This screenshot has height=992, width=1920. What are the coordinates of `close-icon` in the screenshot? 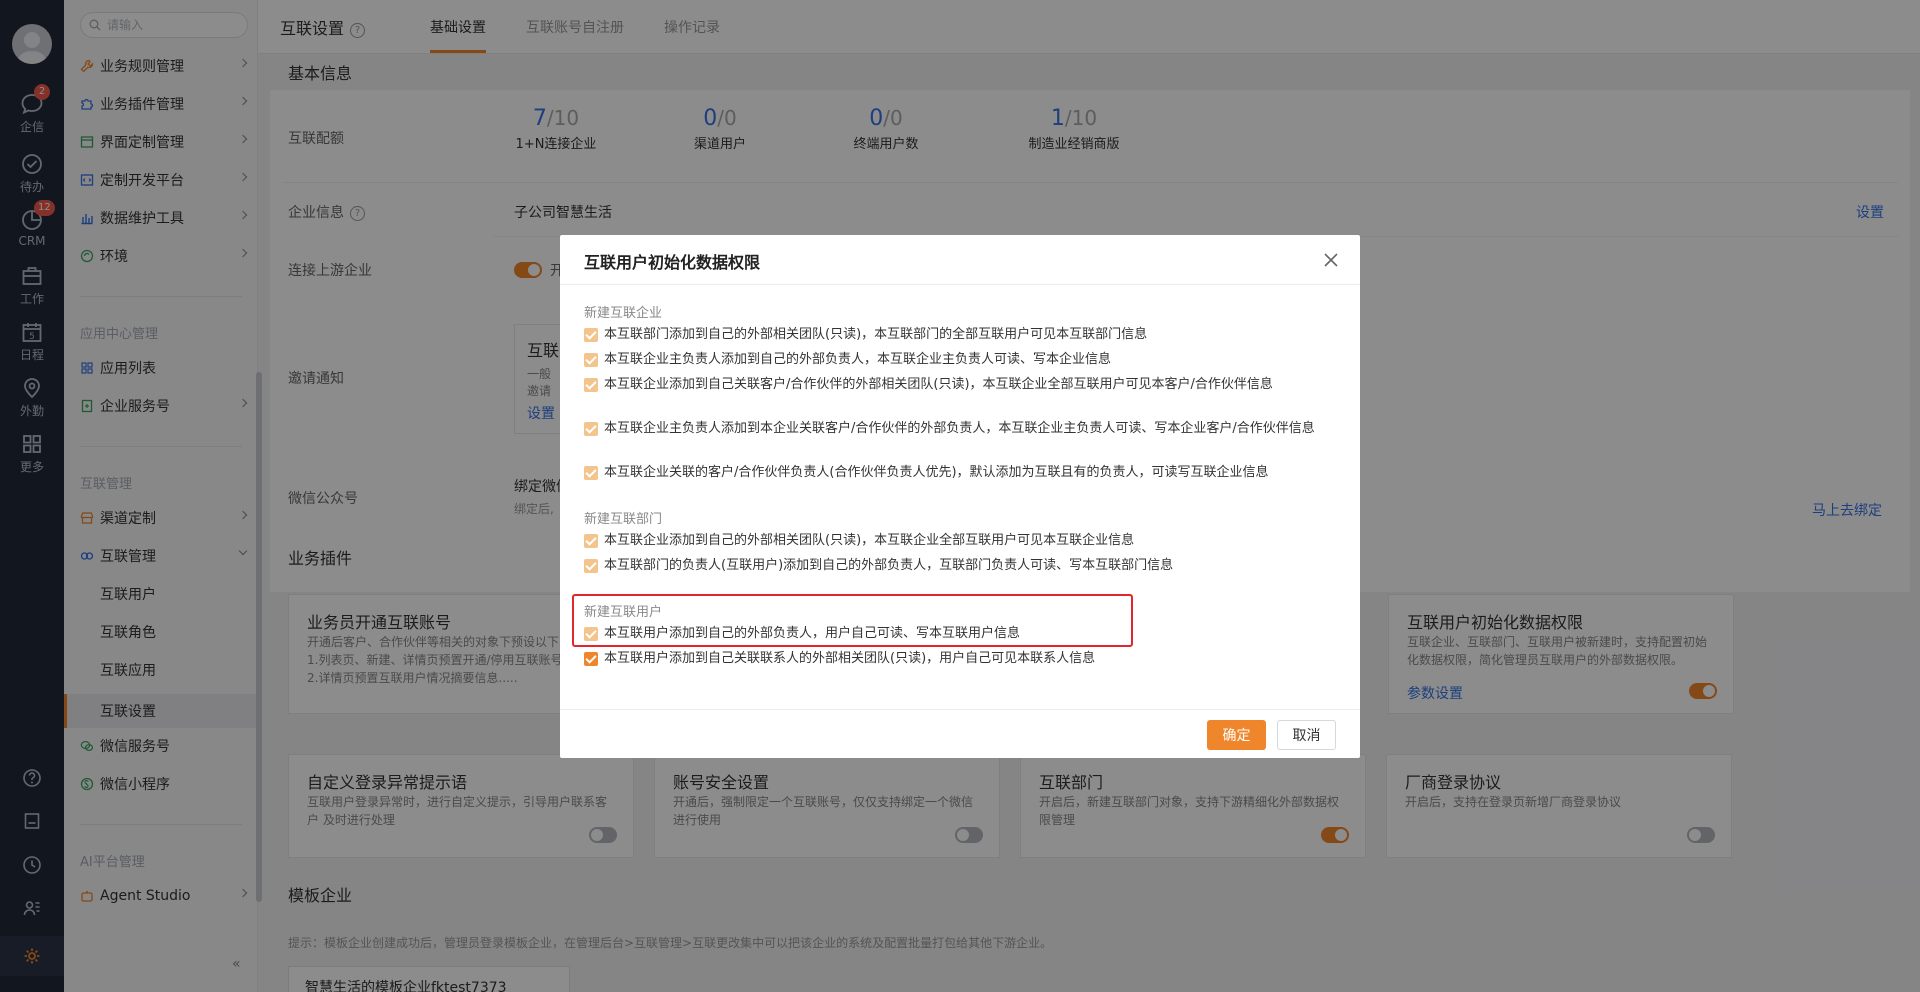 It's located at (1331, 260).